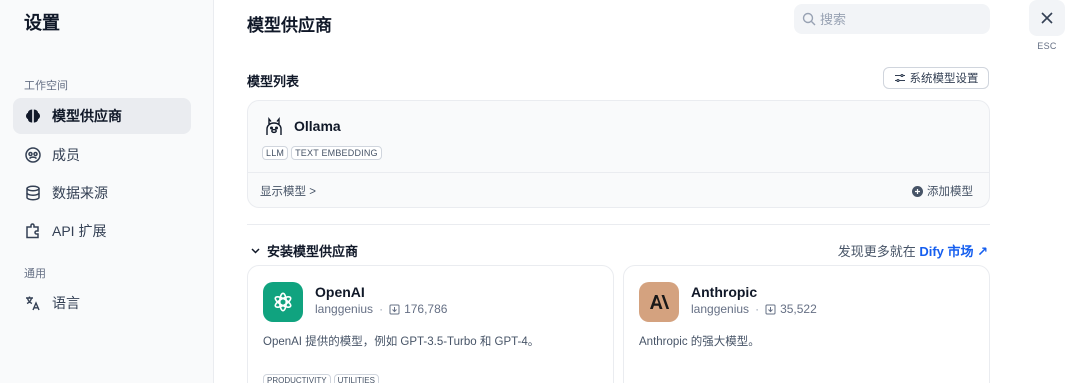  I want to click on plus-circle-icon, so click(919, 191).